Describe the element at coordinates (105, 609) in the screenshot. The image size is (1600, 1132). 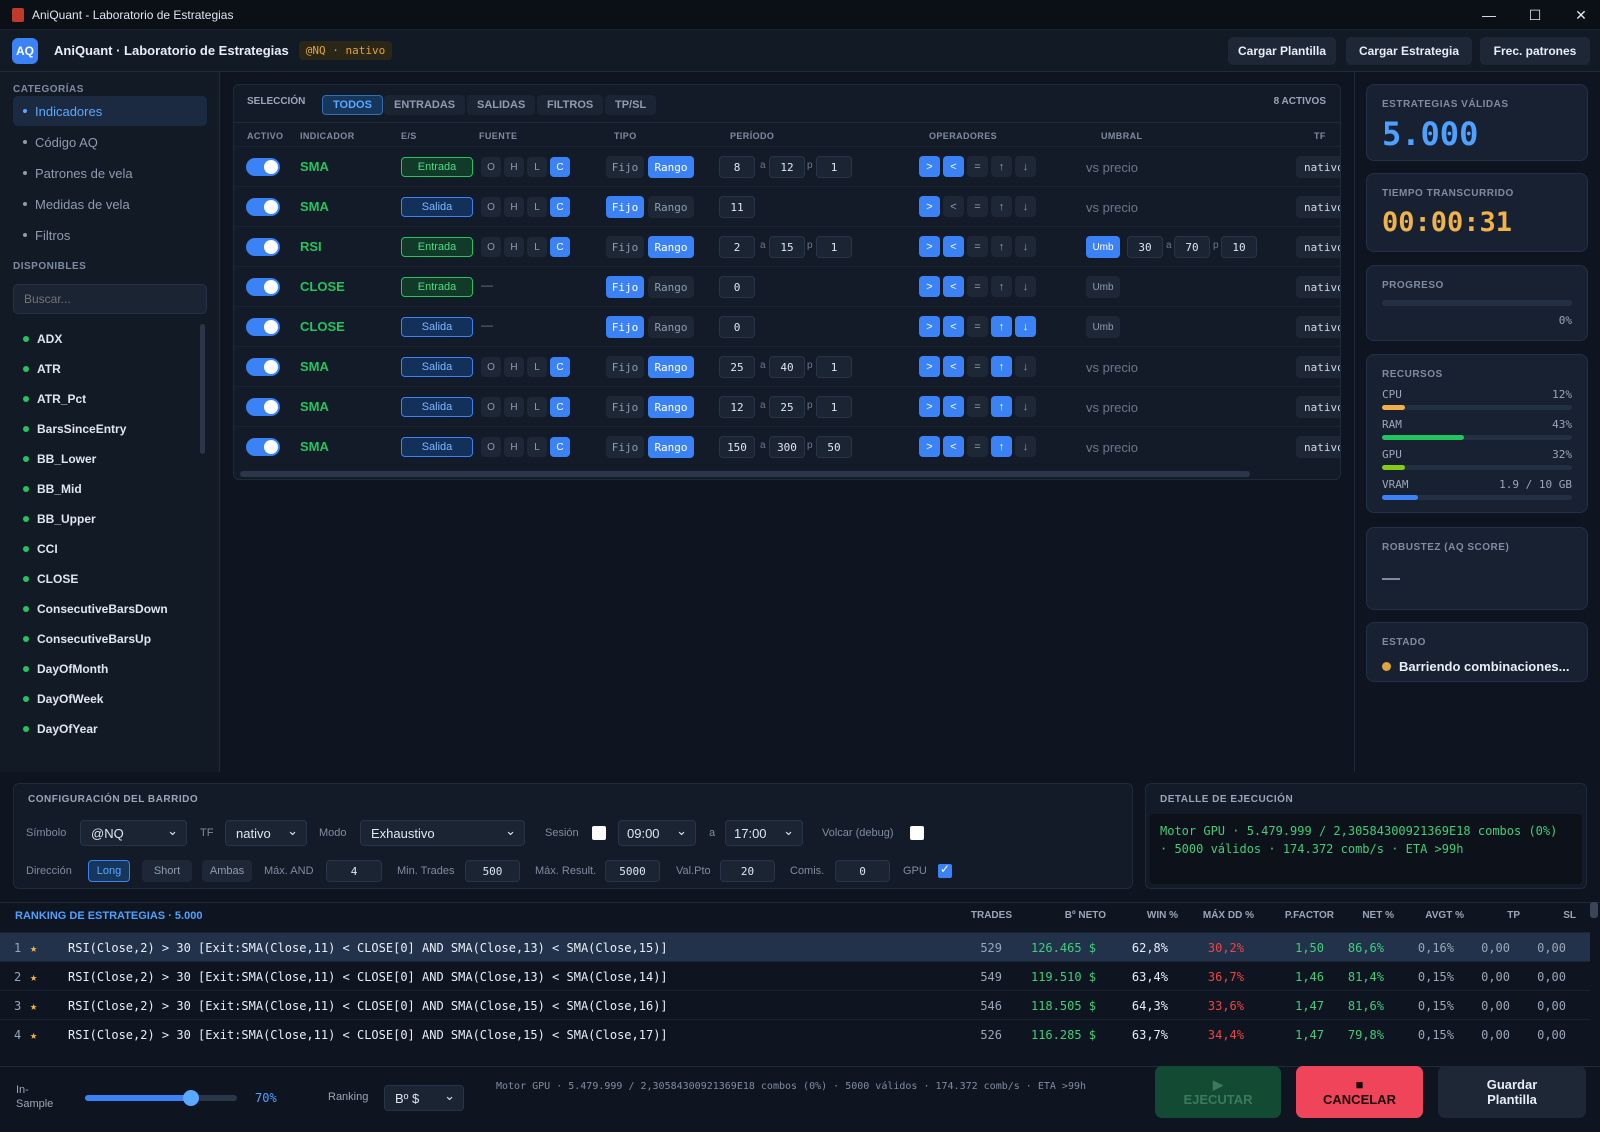
I see `available-item: ConsecutiveBarsDown` at that location.